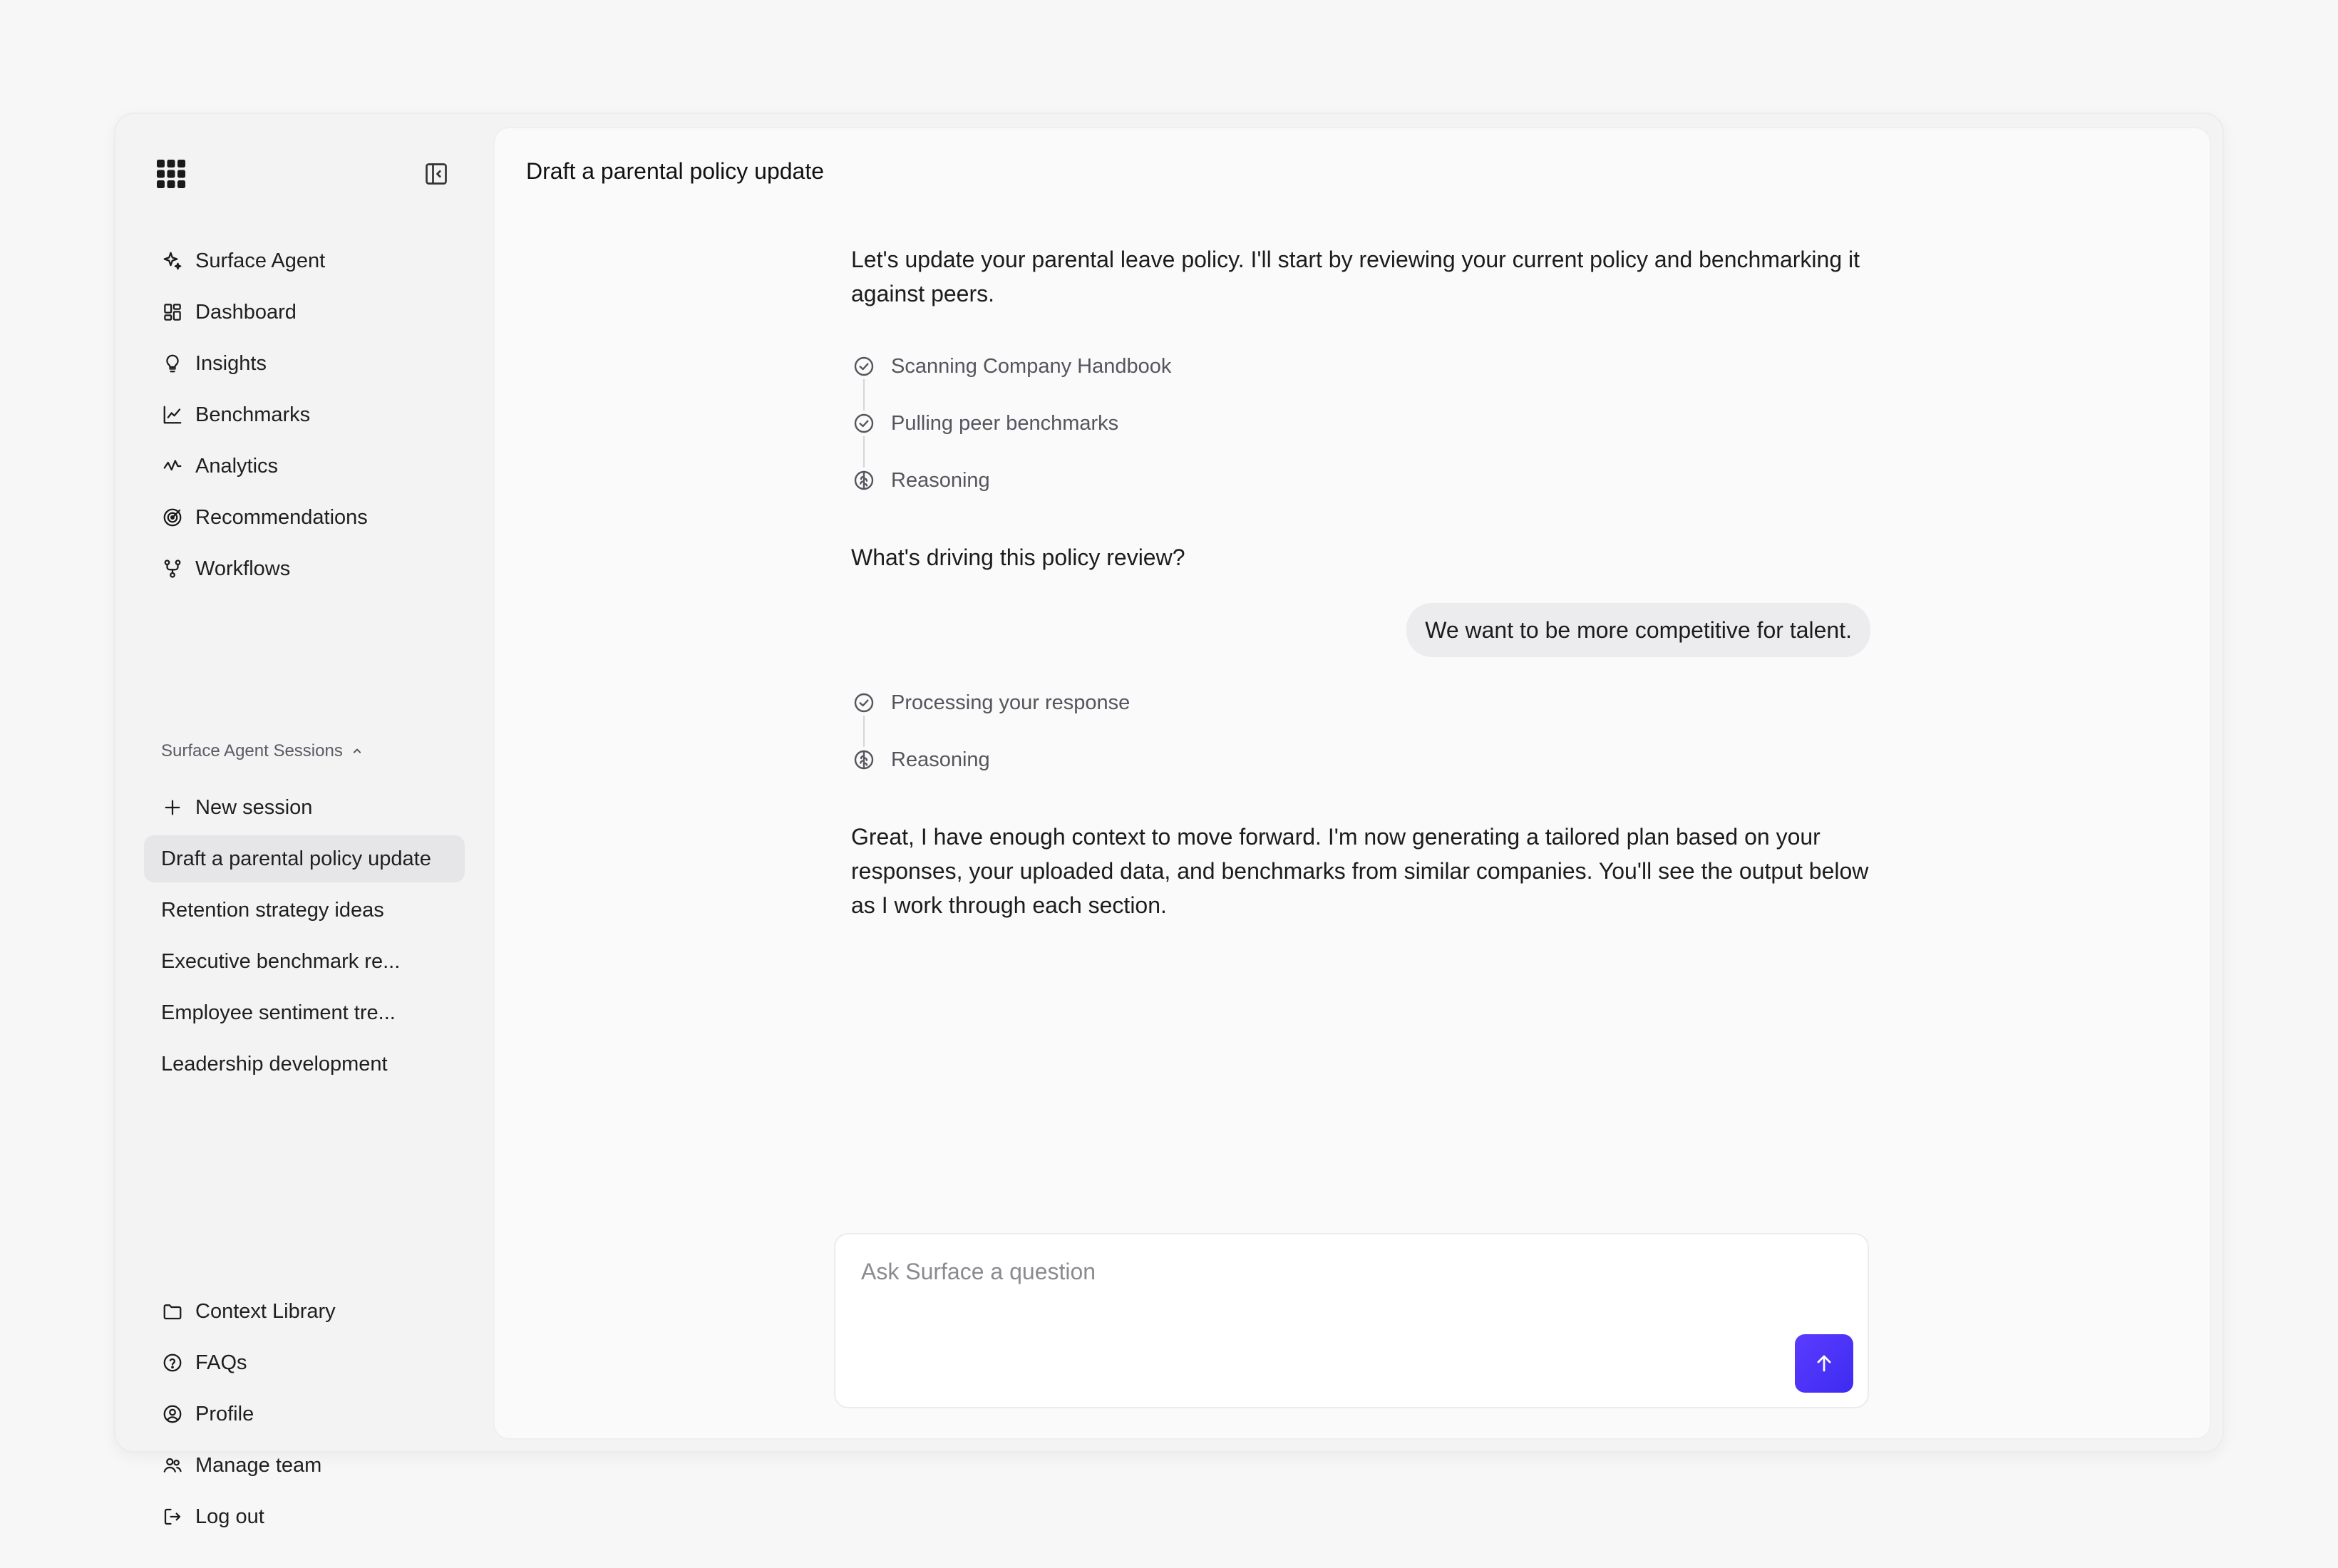  Describe the element at coordinates (172, 808) in the screenshot. I see `plus-icon` at that location.